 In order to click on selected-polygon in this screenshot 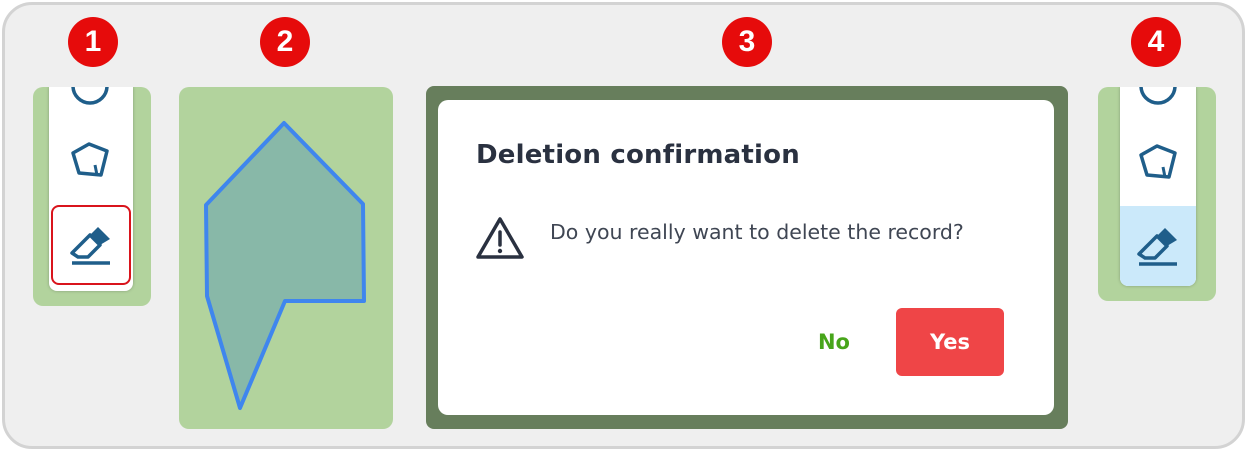, I will do `click(285, 265)`.